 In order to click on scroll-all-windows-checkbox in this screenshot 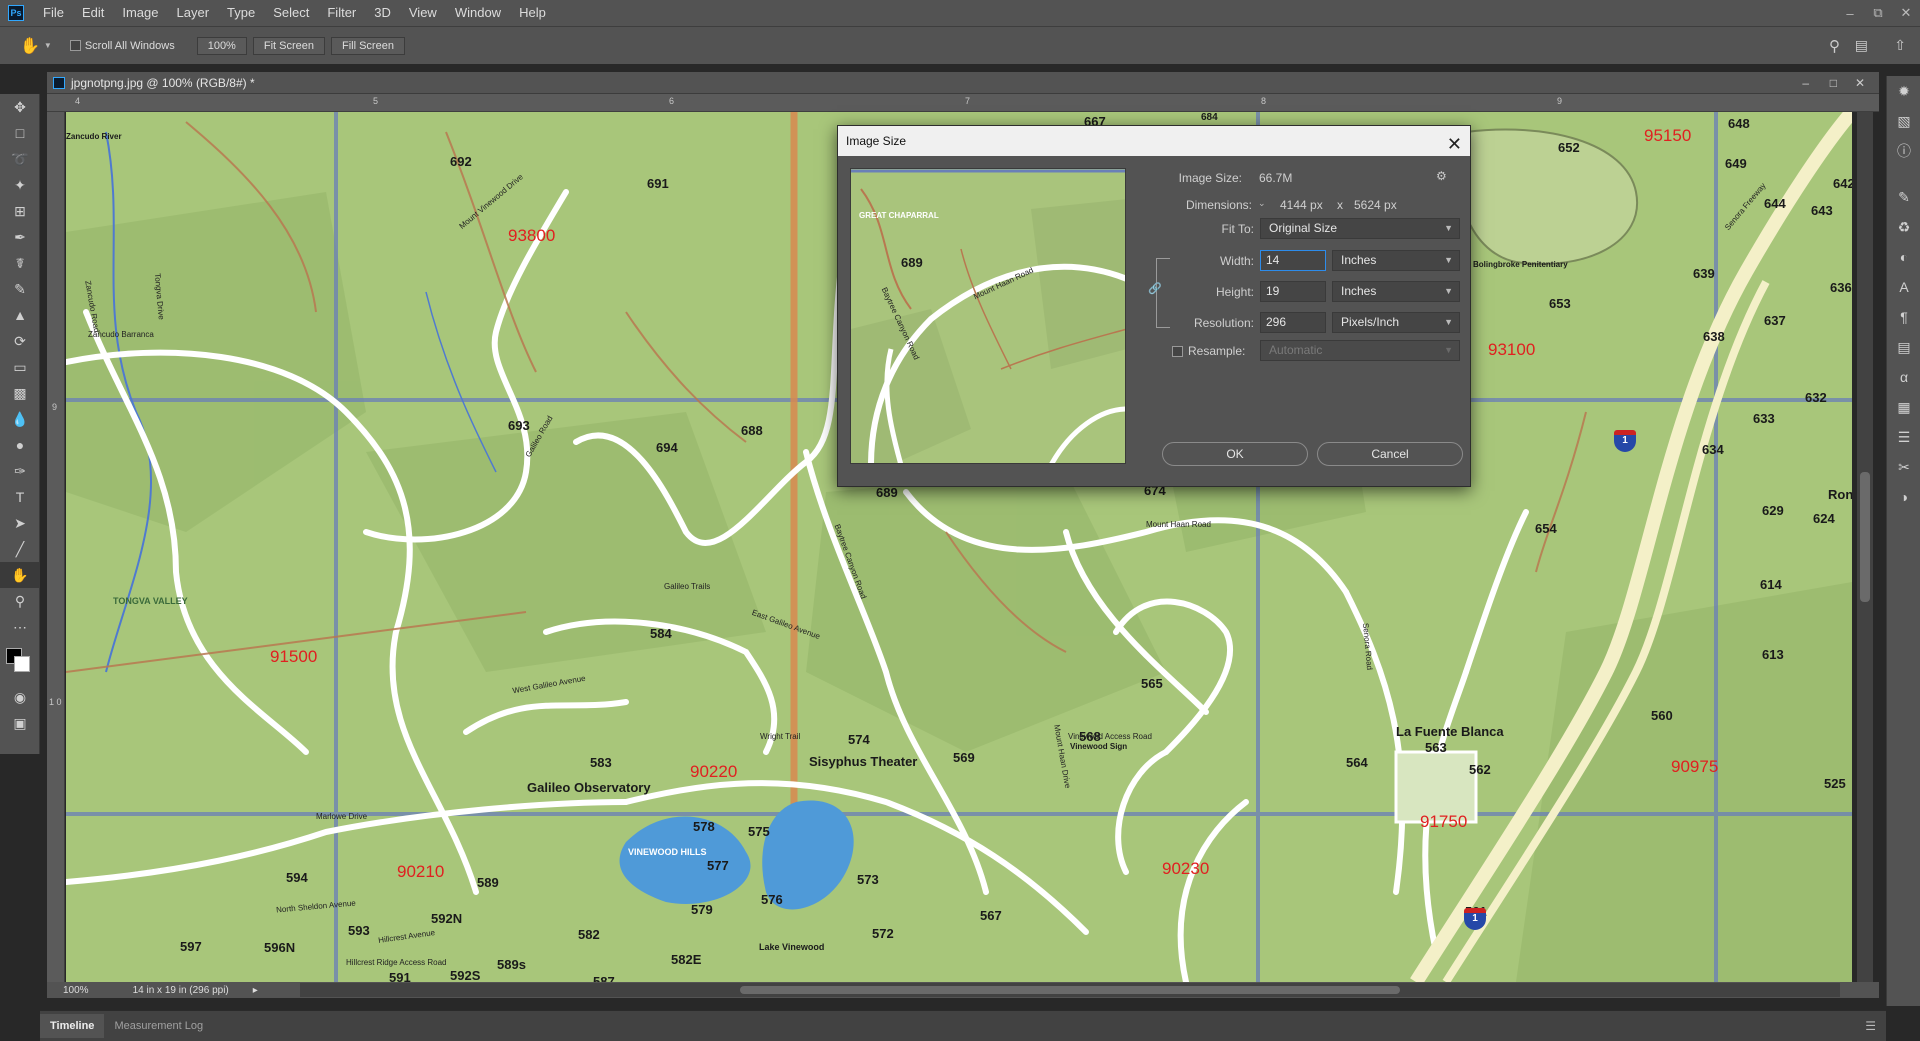, I will do `click(75, 45)`.